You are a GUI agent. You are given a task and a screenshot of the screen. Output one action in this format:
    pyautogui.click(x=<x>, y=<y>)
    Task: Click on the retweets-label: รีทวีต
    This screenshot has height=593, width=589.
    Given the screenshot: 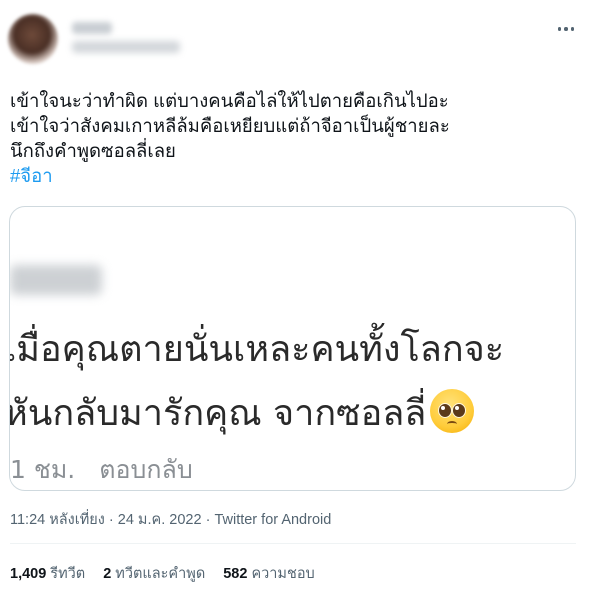 What is the action you would take?
    pyautogui.click(x=68, y=574)
    